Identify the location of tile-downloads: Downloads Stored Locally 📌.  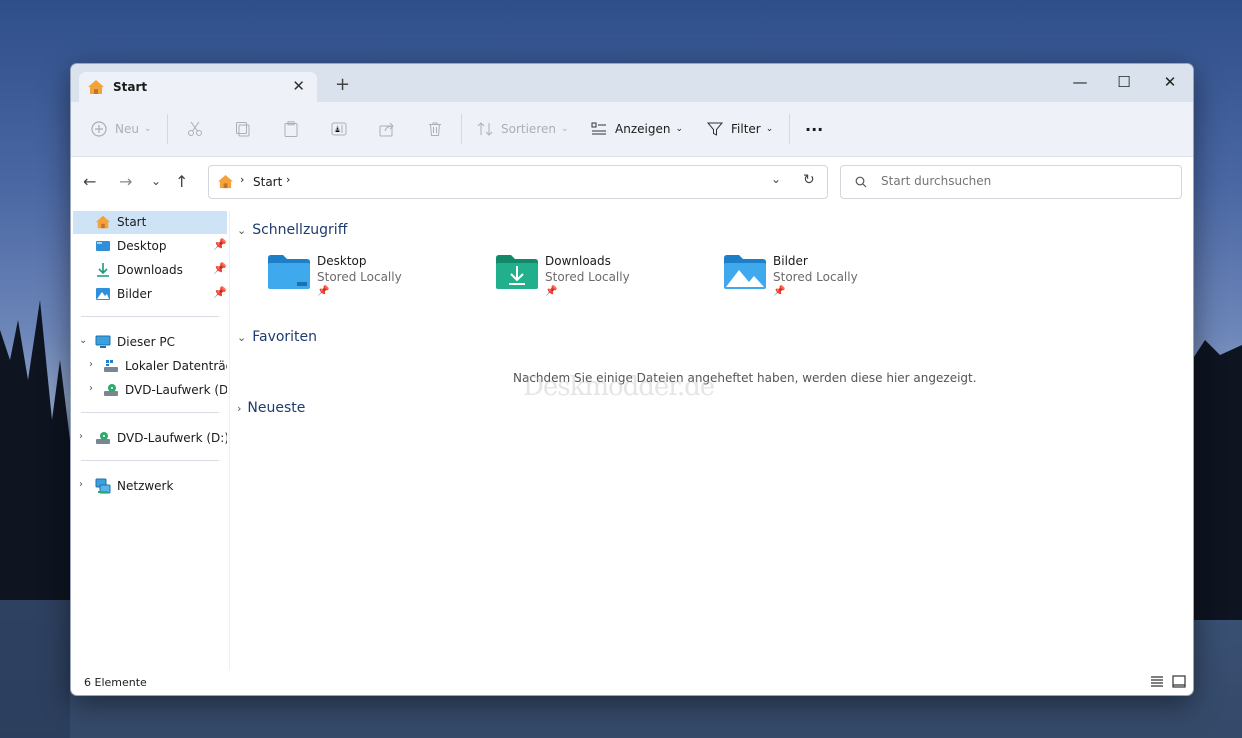
(595, 279).